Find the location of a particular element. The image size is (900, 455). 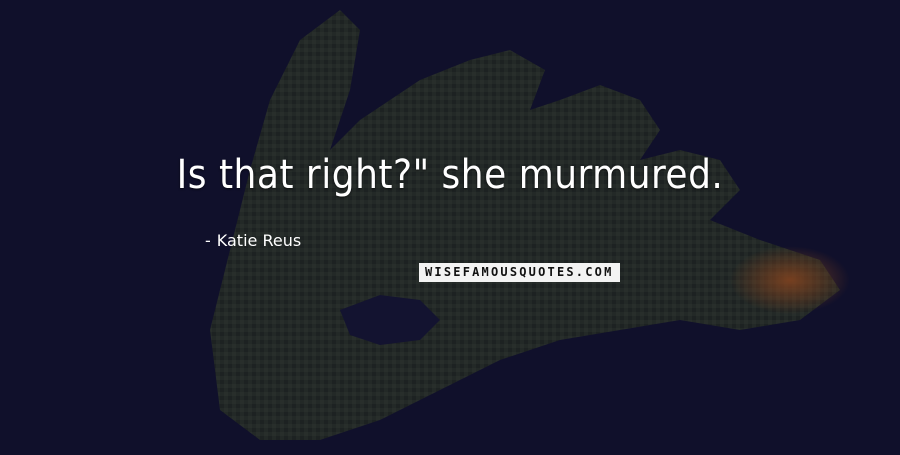

quote-author: - Katie Reus is located at coordinates (253, 240).